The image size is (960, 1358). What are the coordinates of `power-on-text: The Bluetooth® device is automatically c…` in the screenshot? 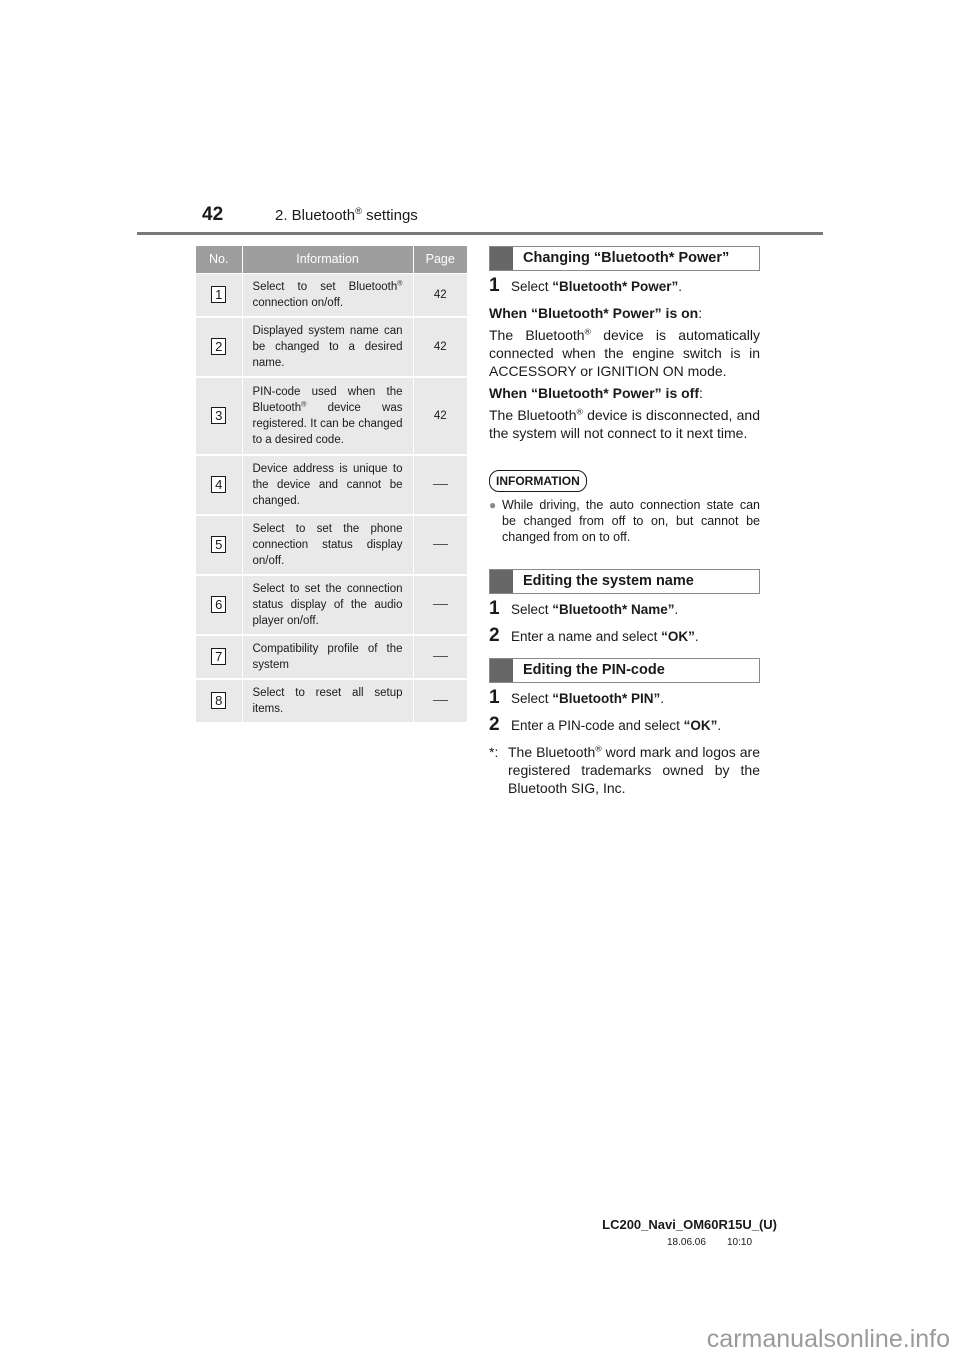 It's located at (624, 353).